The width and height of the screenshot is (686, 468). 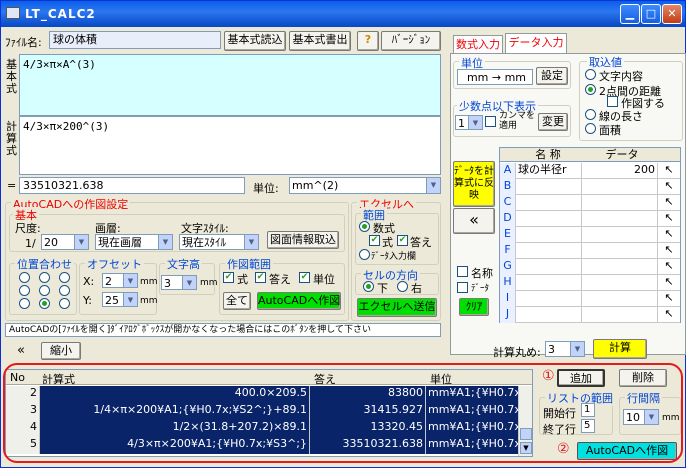 What do you see at coordinates (304, 277) in the screenshot?
I see `range-unit-checkbox: ✔` at bounding box center [304, 277].